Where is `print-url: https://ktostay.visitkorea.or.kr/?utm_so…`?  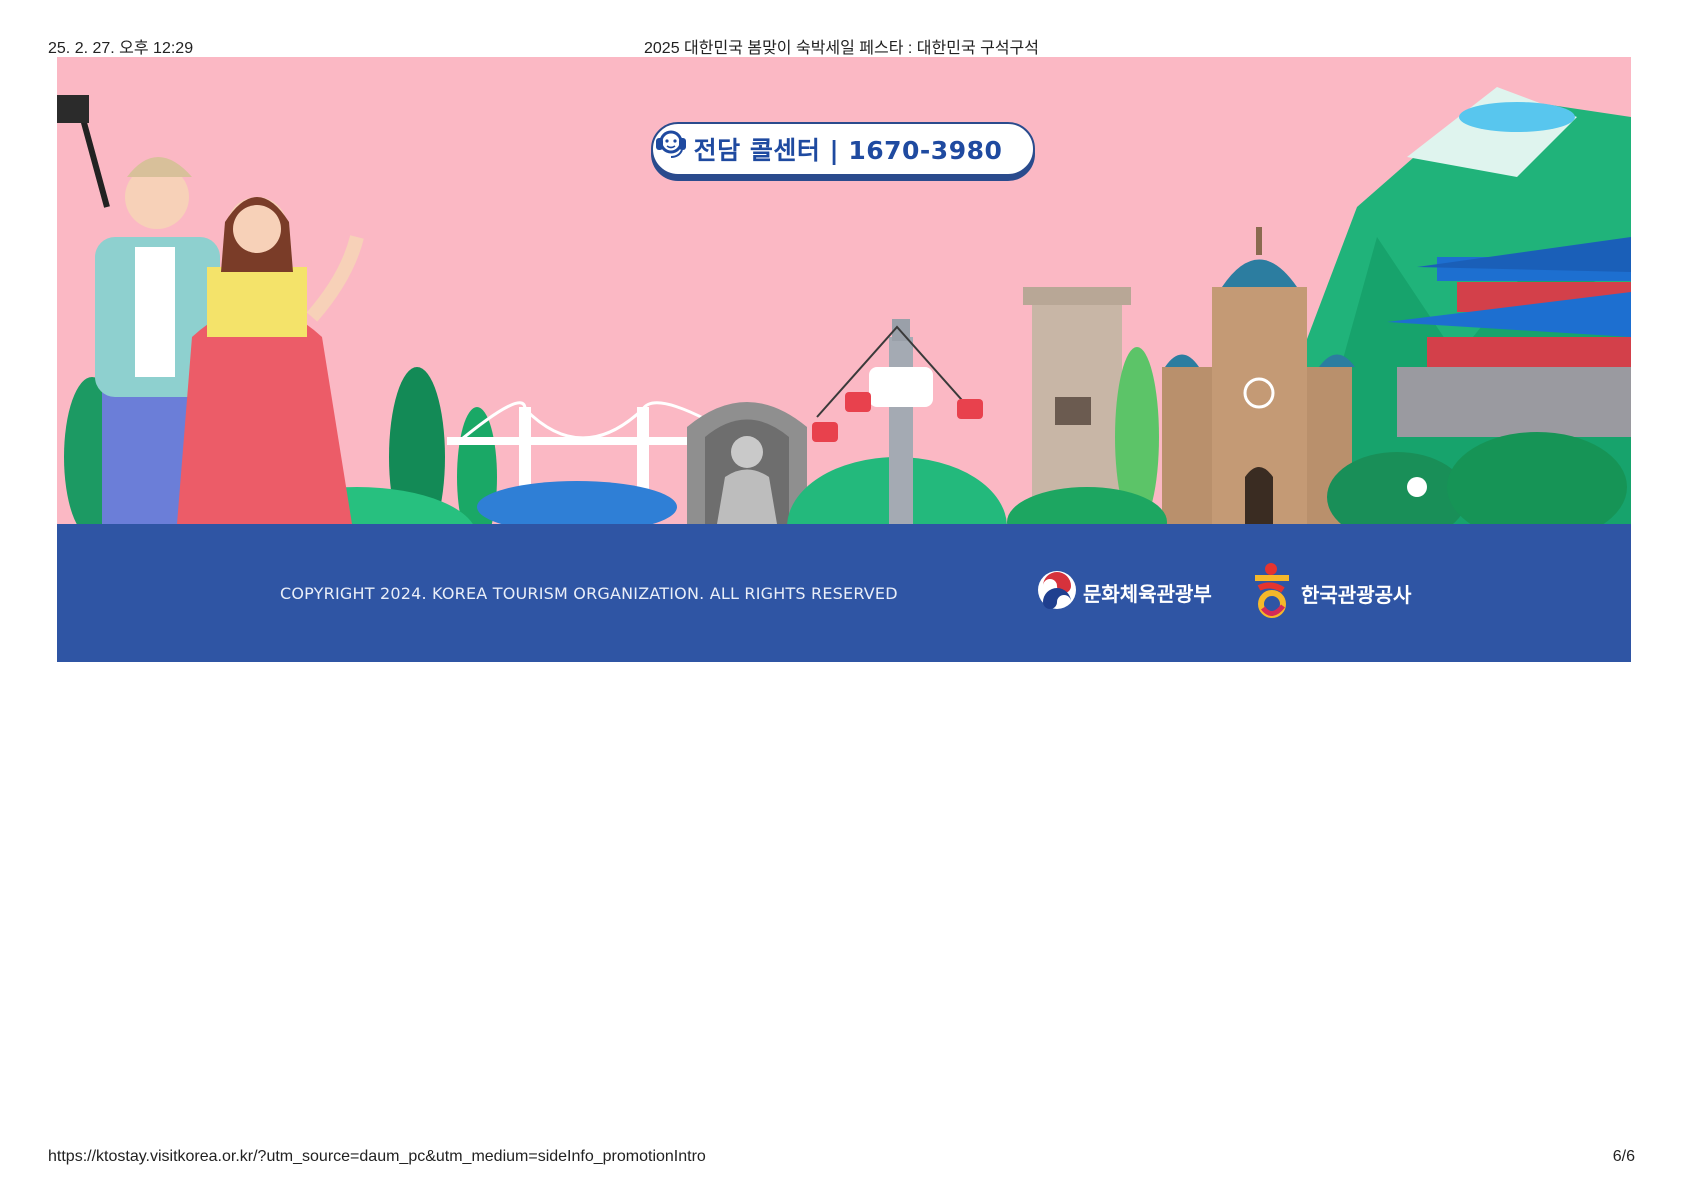 print-url: https://ktostay.visitkorea.or.kr/?utm_so… is located at coordinates (377, 1157).